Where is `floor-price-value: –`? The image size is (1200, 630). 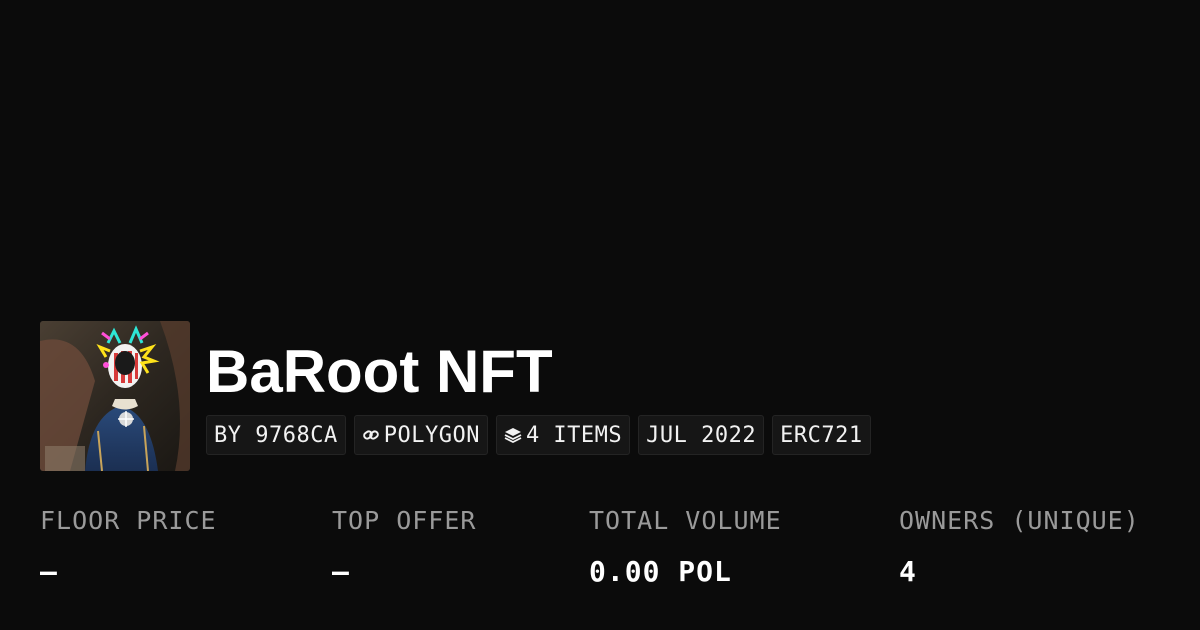 floor-price-value: – is located at coordinates (49, 571).